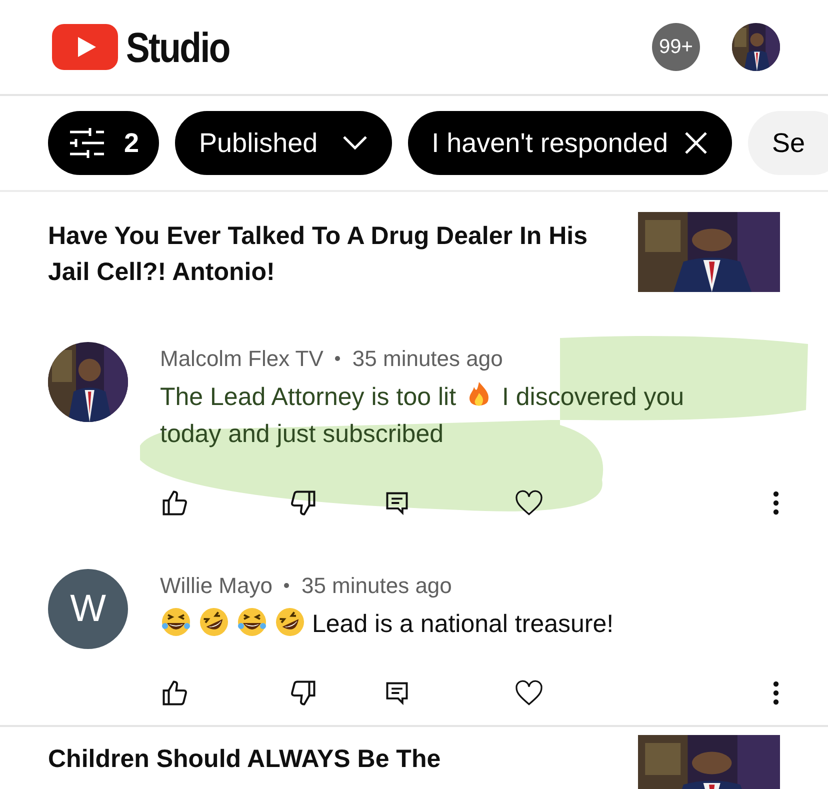 This screenshot has width=828, height=789. I want to click on close-icon, so click(696, 143).